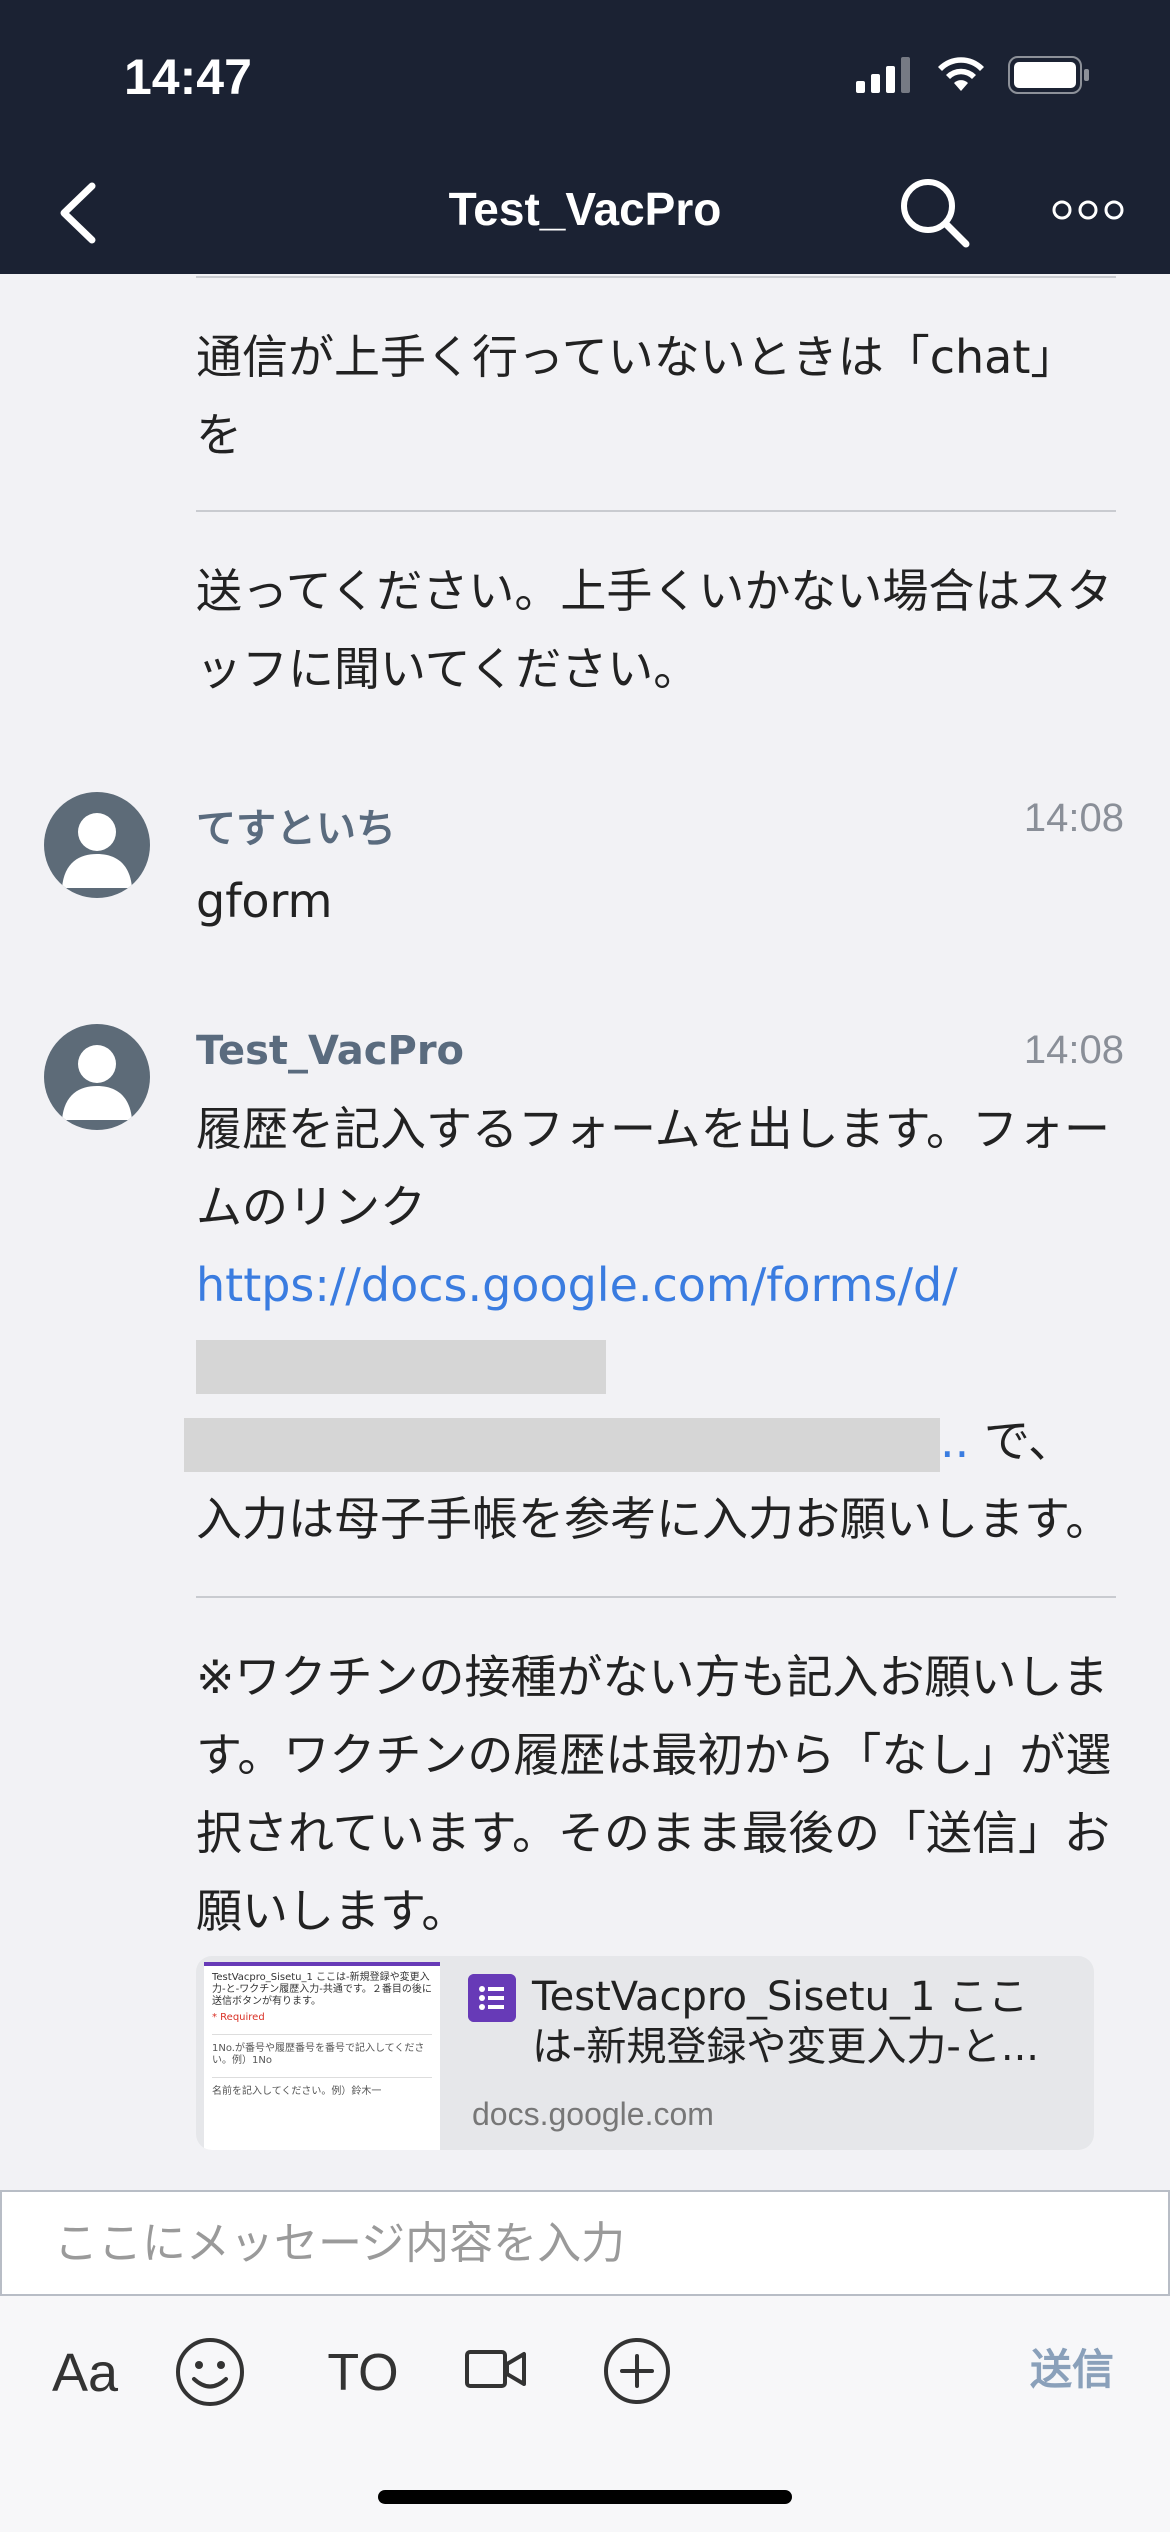 Image resolution: width=1170 pixels, height=2532 pixels. I want to click on message-input, so click(585, 2243).